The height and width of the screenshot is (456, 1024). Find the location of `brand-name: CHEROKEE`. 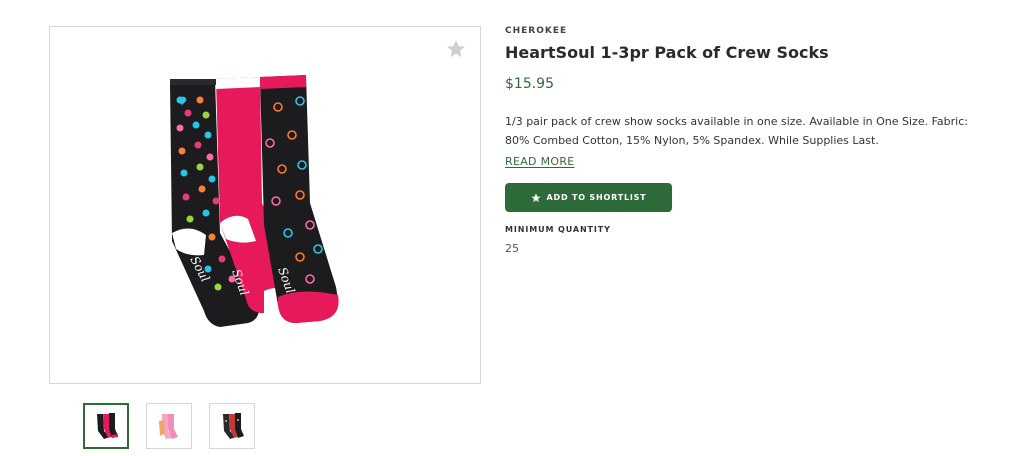

brand-name: CHEROKEE is located at coordinates (536, 31).